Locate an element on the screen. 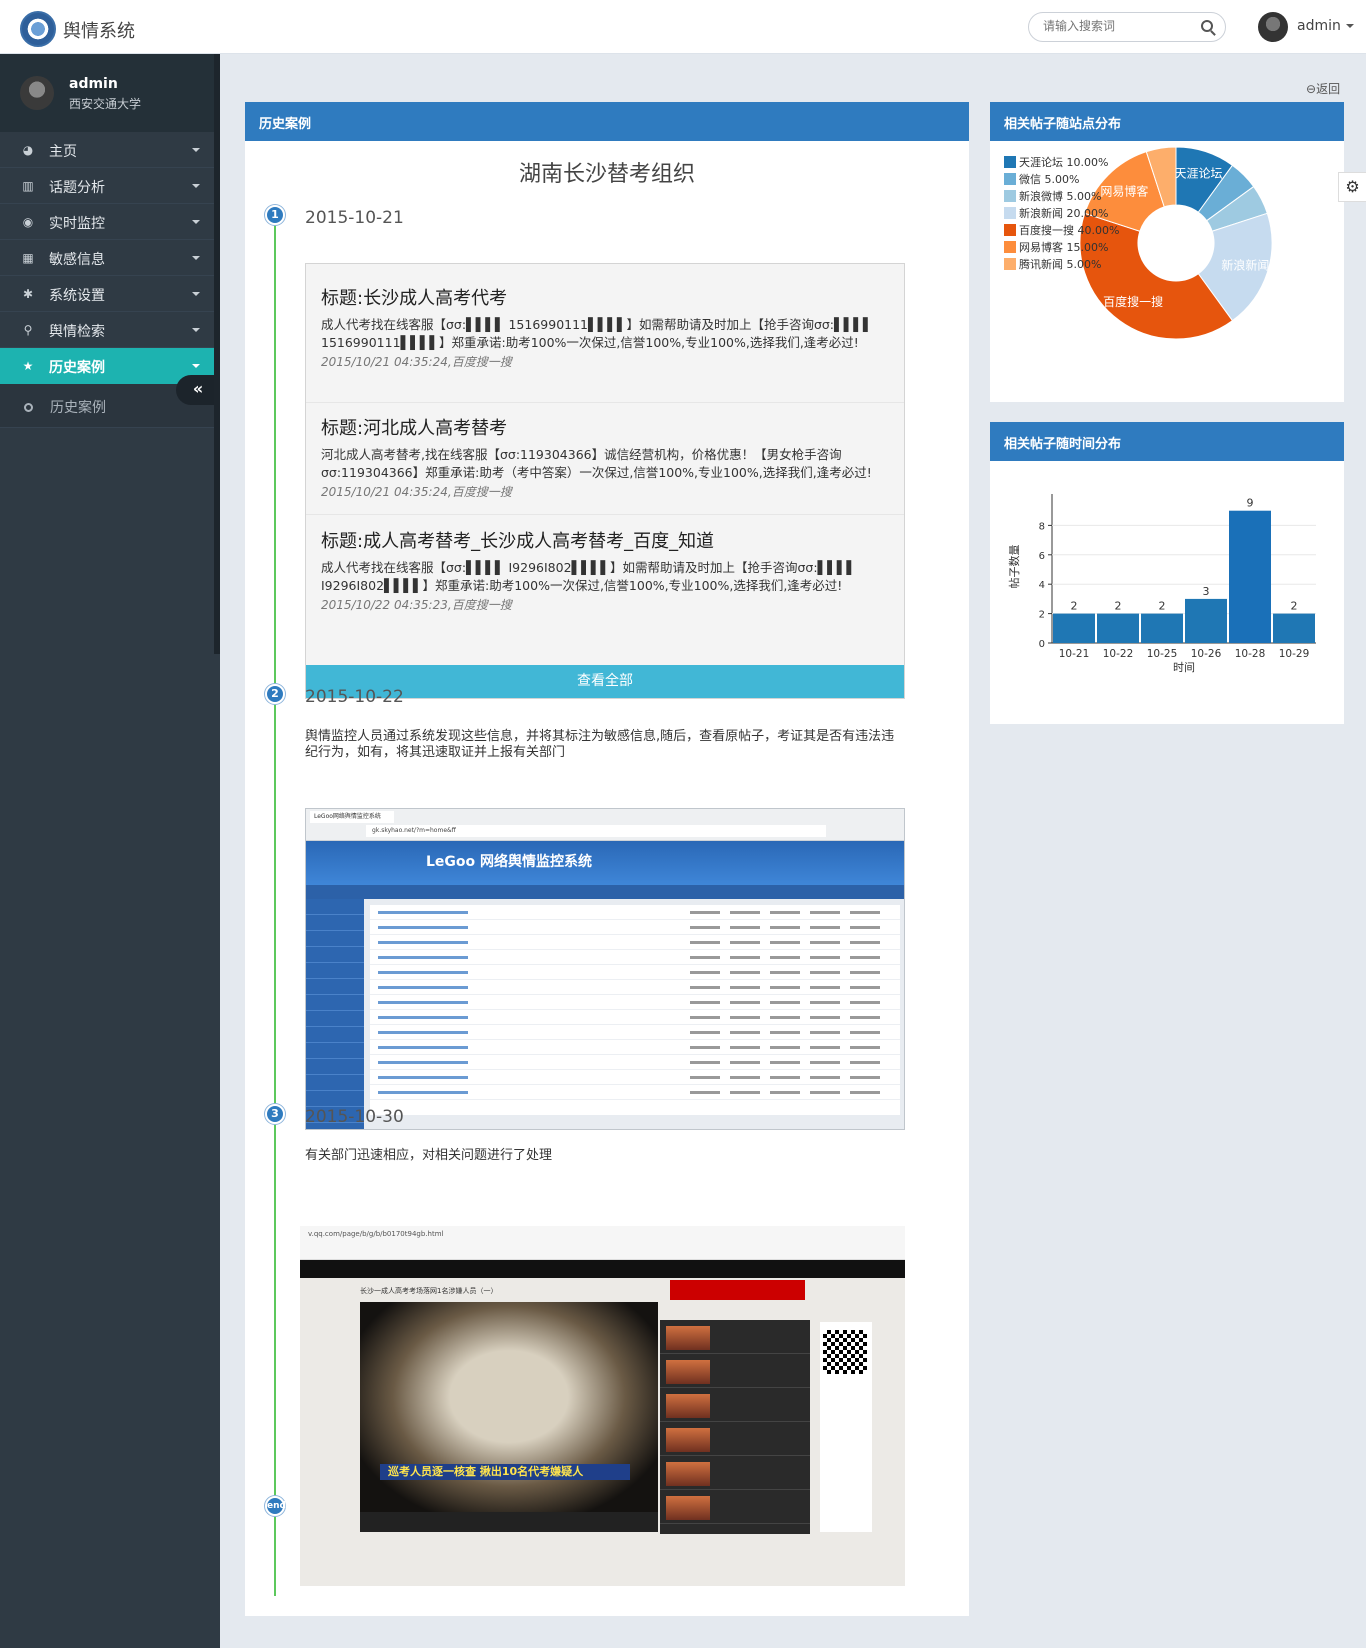  sidebar-subitem-label: 历史案例 is located at coordinates (78, 408).